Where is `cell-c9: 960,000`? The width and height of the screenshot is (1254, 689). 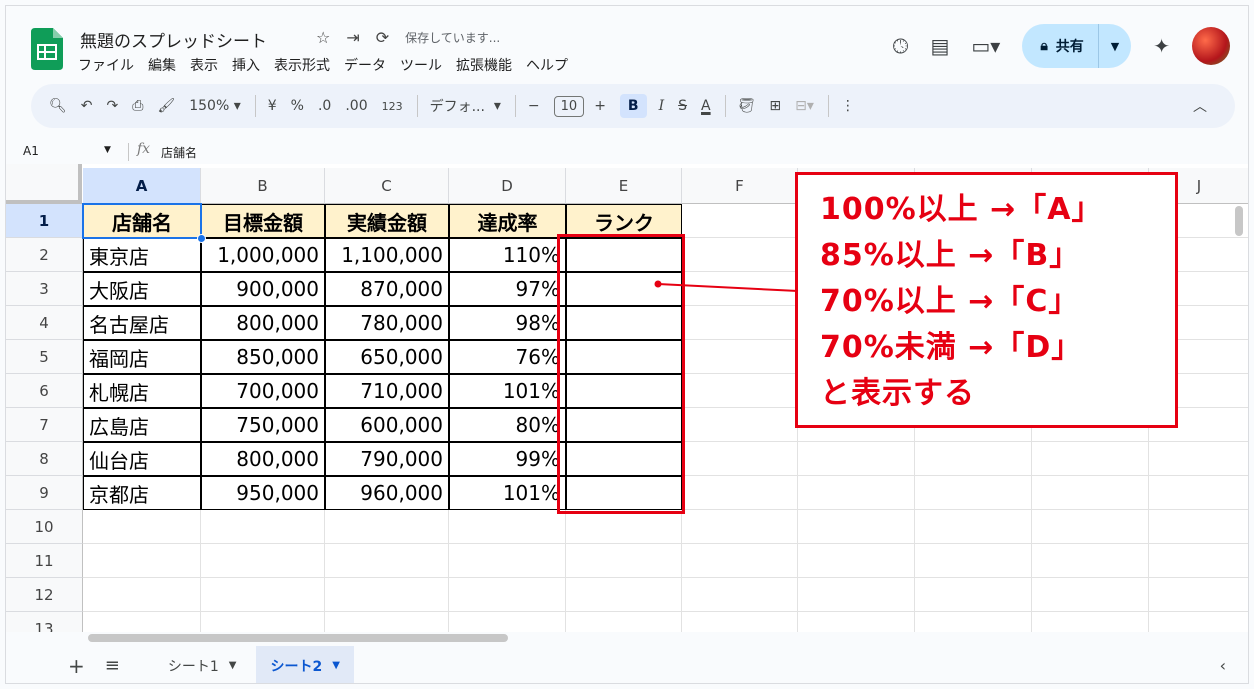
cell-c9: 960,000 is located at coordinates (387, 493).